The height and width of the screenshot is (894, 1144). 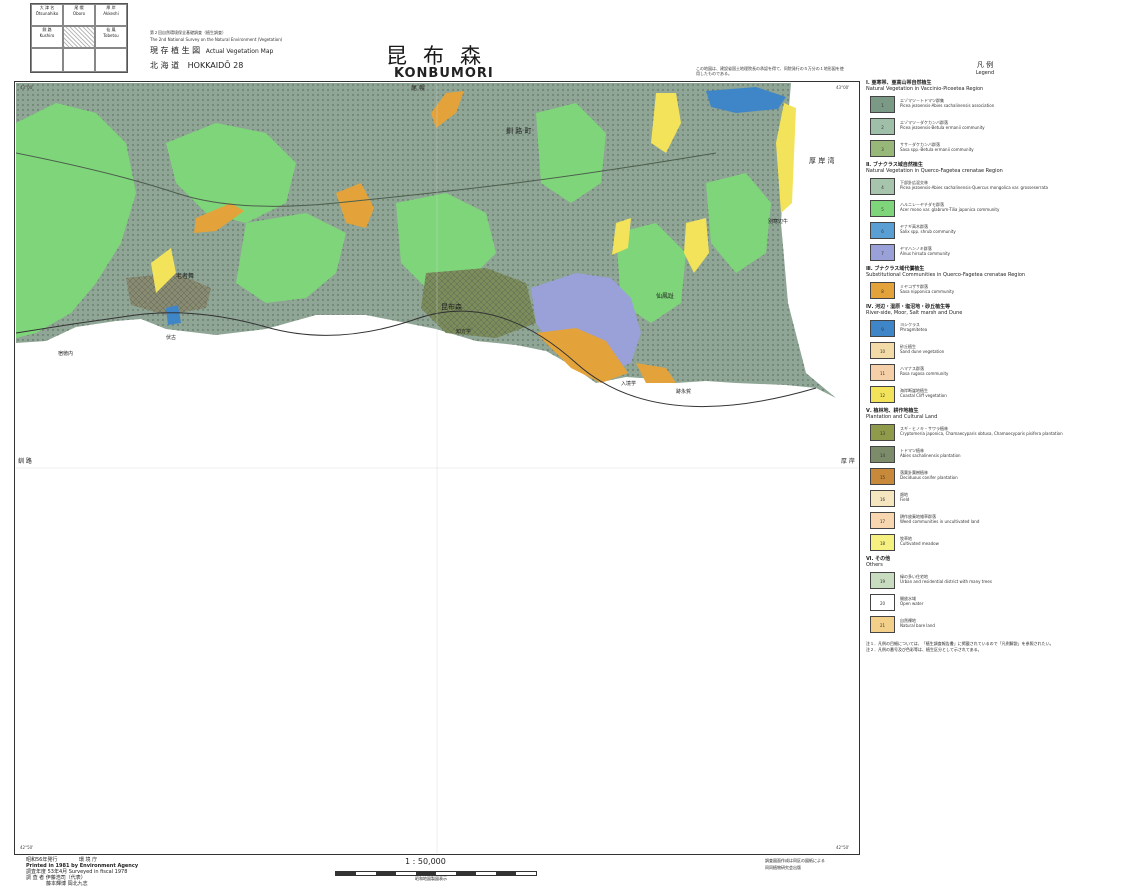 What do you see at coordinates (1005, 603) in the screenshot?
I see `legend-item: 20 開放水域 Open water` at bounding box center [1005, 603].